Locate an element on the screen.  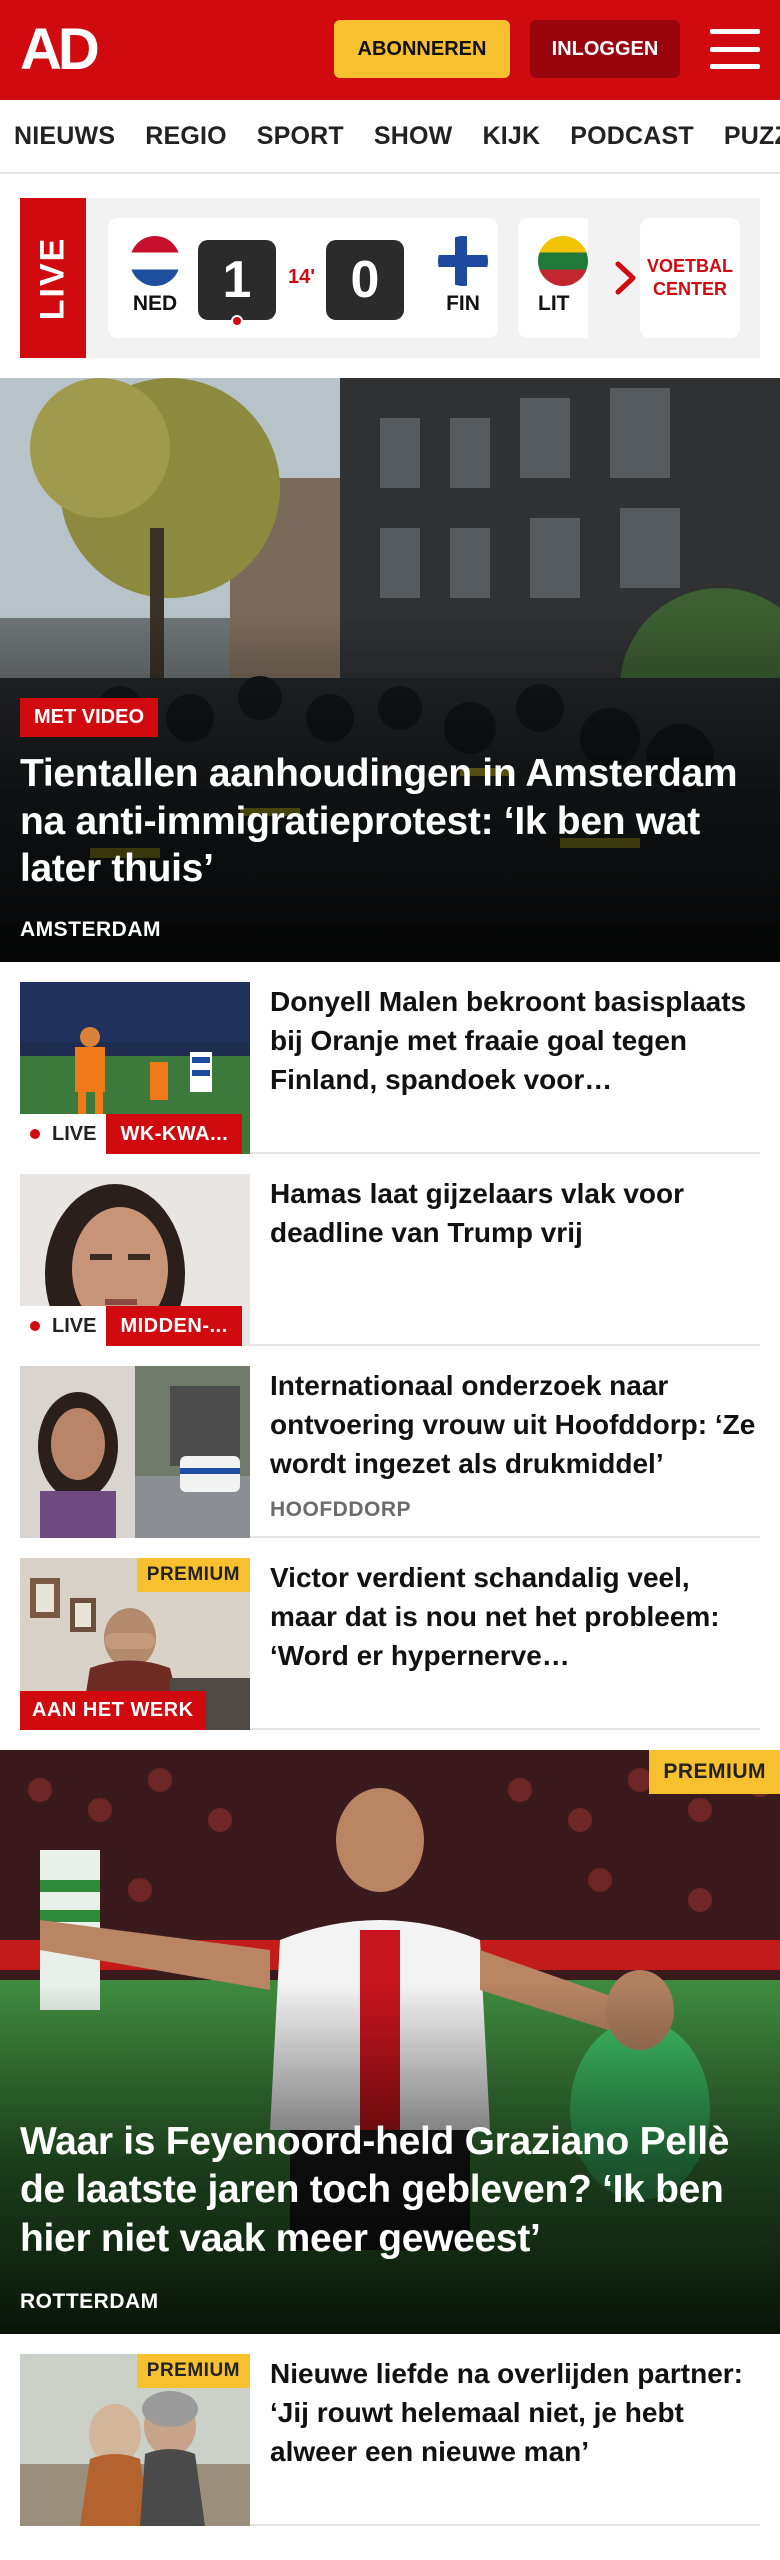
header-actions: ABONNEREN INLOGGEN is located at coordinates (547, 49).